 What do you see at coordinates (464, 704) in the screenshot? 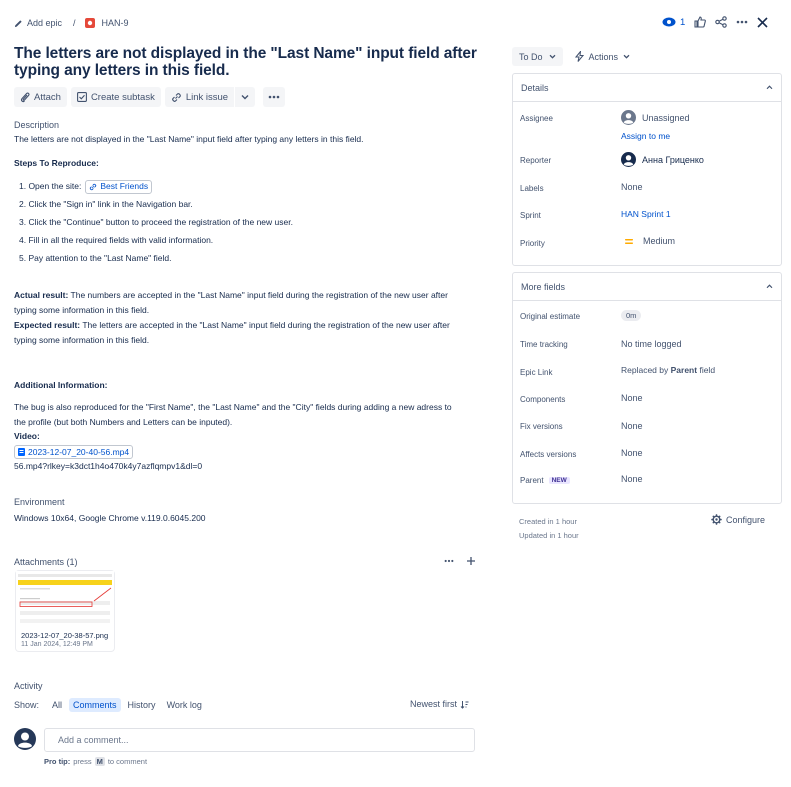
I see `sort-icon` at bounding box center [464, 704].